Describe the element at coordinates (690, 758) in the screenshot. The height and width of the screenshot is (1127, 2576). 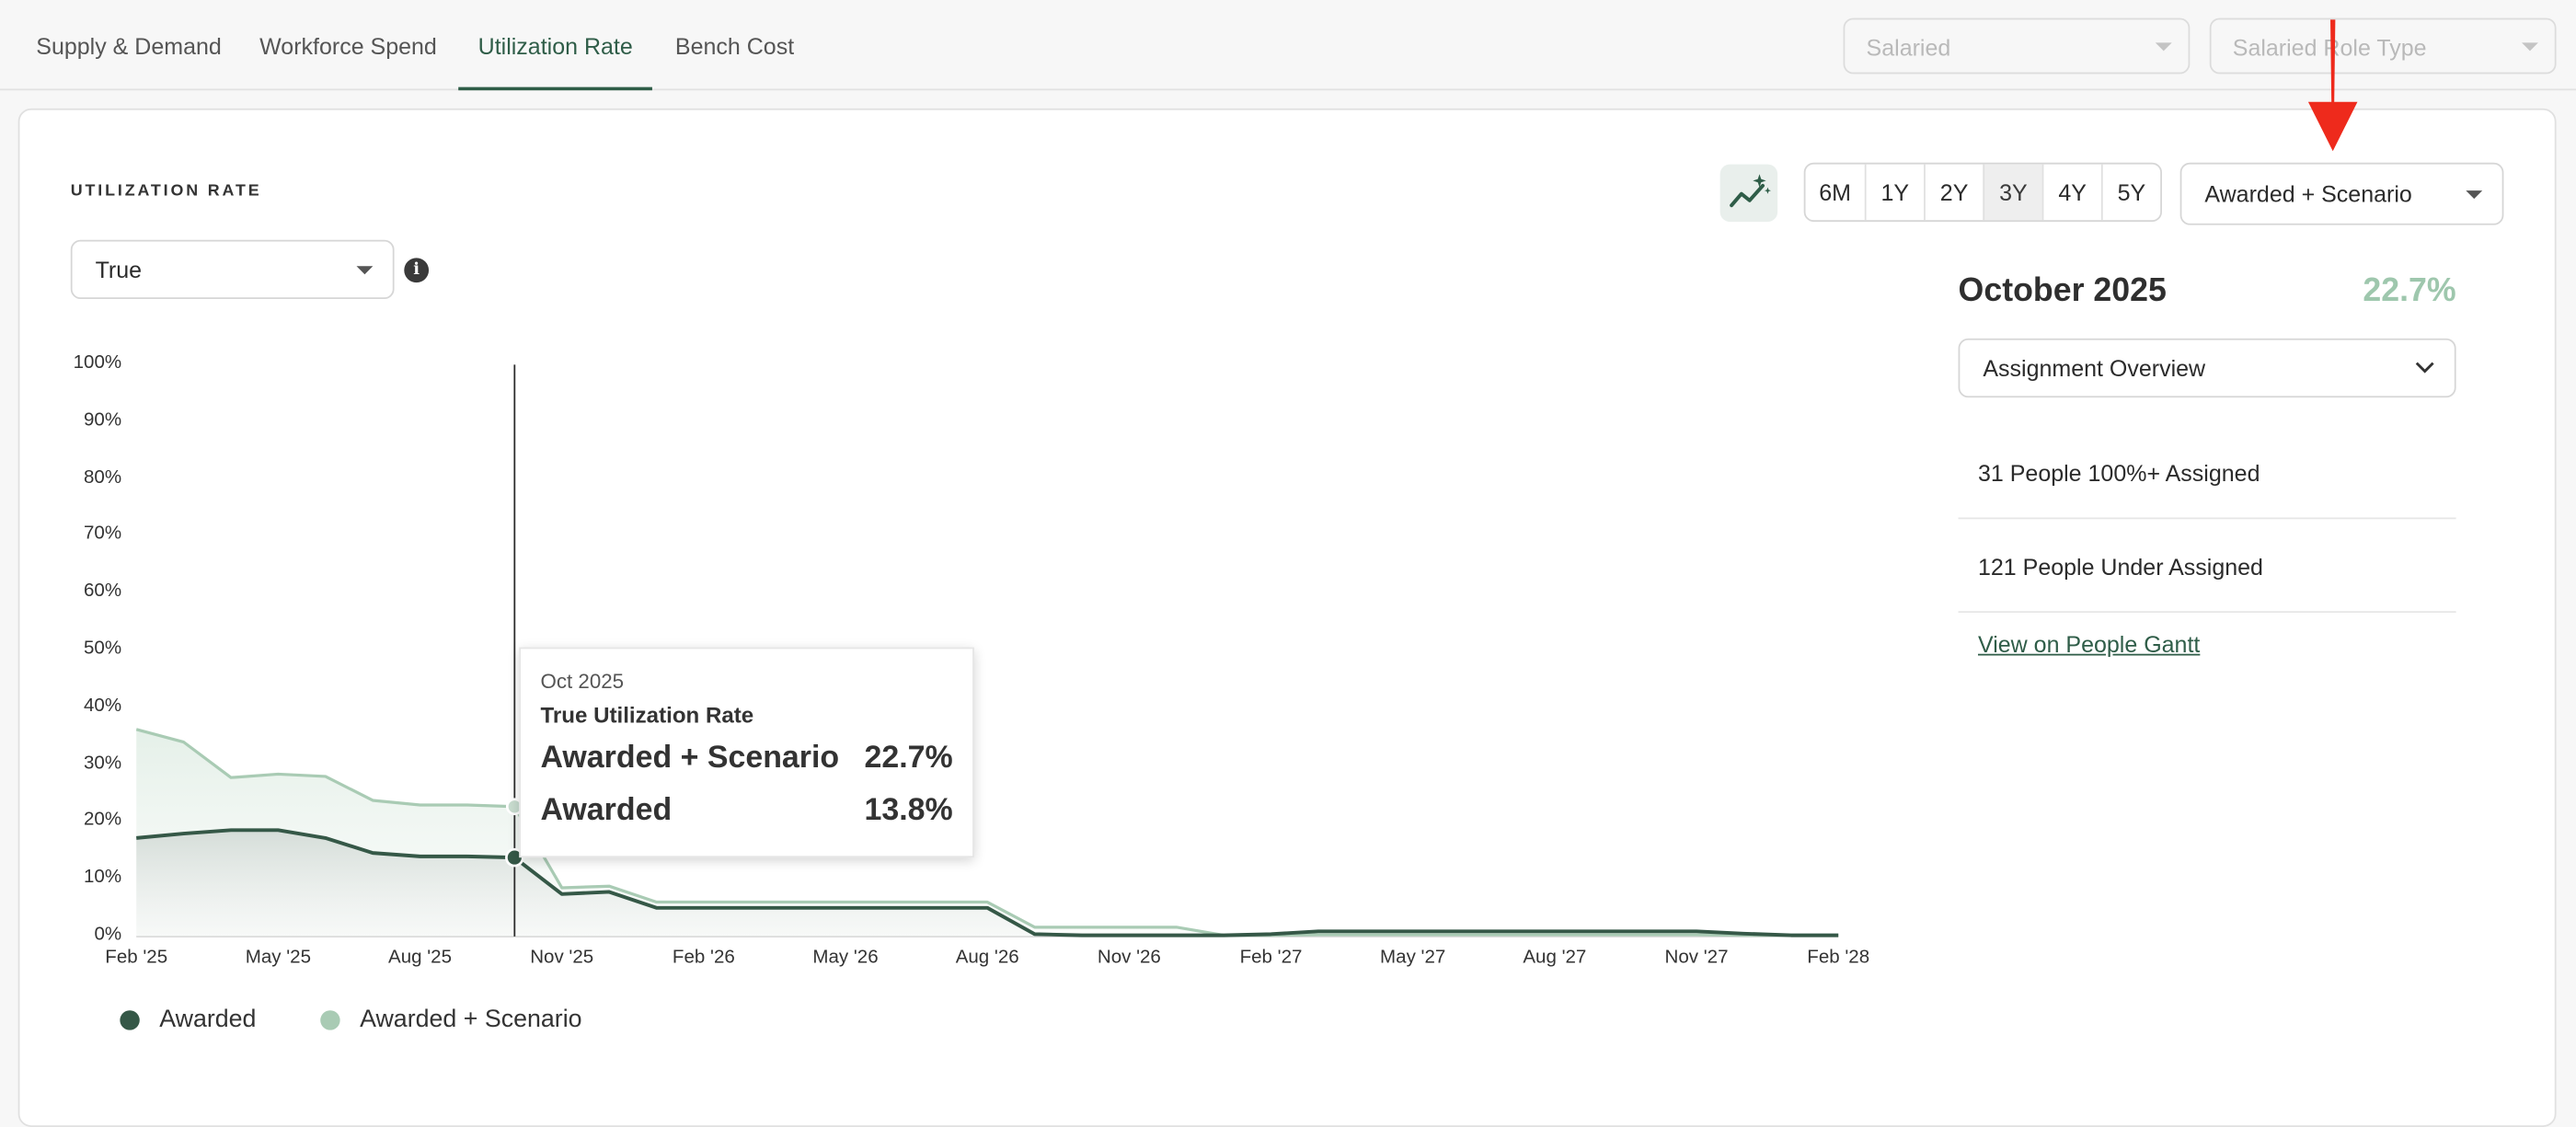
I see `tooltip-series-name: Awarded + Scenario` at that location.